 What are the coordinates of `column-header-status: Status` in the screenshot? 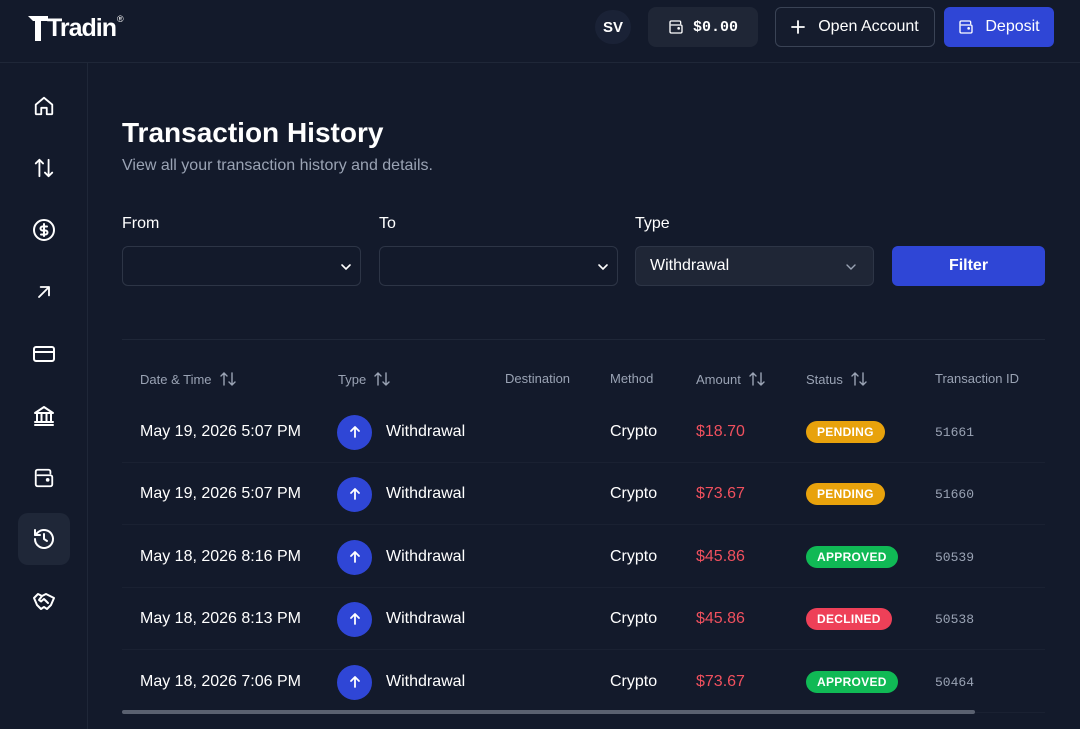 It's located at (836, 379).